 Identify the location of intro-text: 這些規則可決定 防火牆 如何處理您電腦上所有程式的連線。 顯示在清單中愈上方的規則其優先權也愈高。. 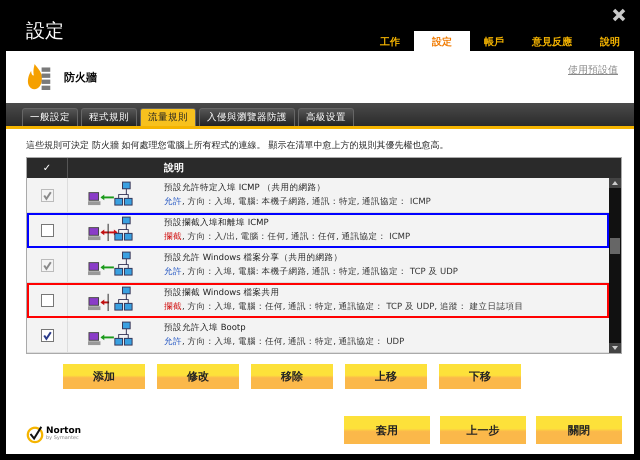
(238, 146).